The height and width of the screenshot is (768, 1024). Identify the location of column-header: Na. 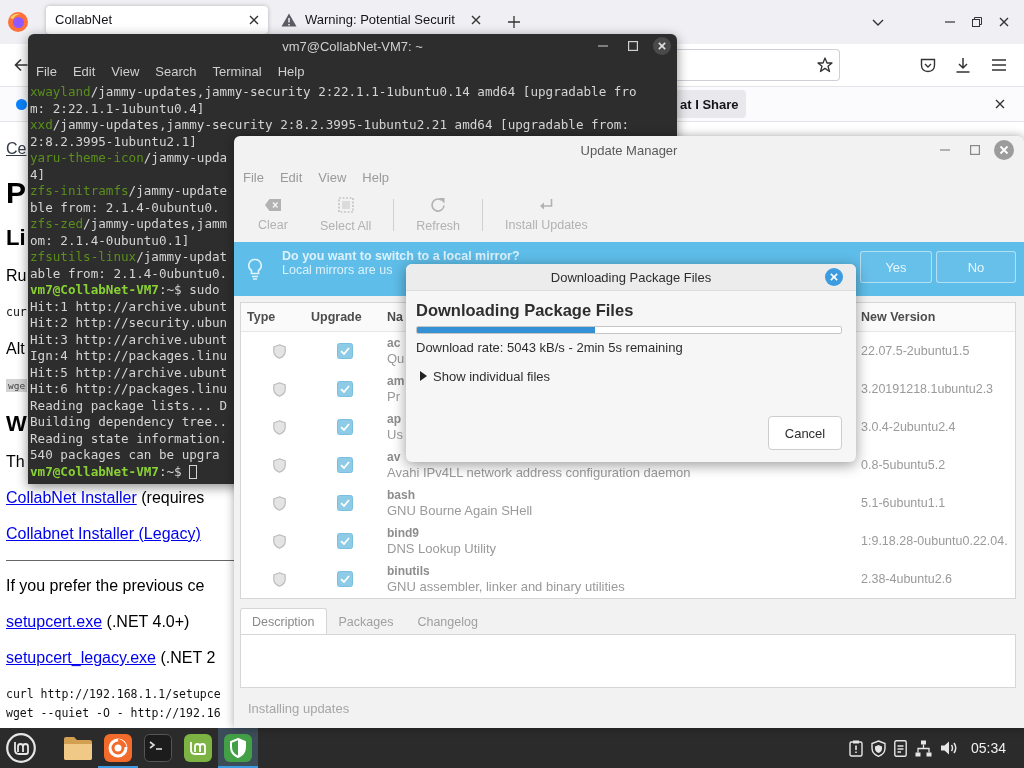
(395, 317).